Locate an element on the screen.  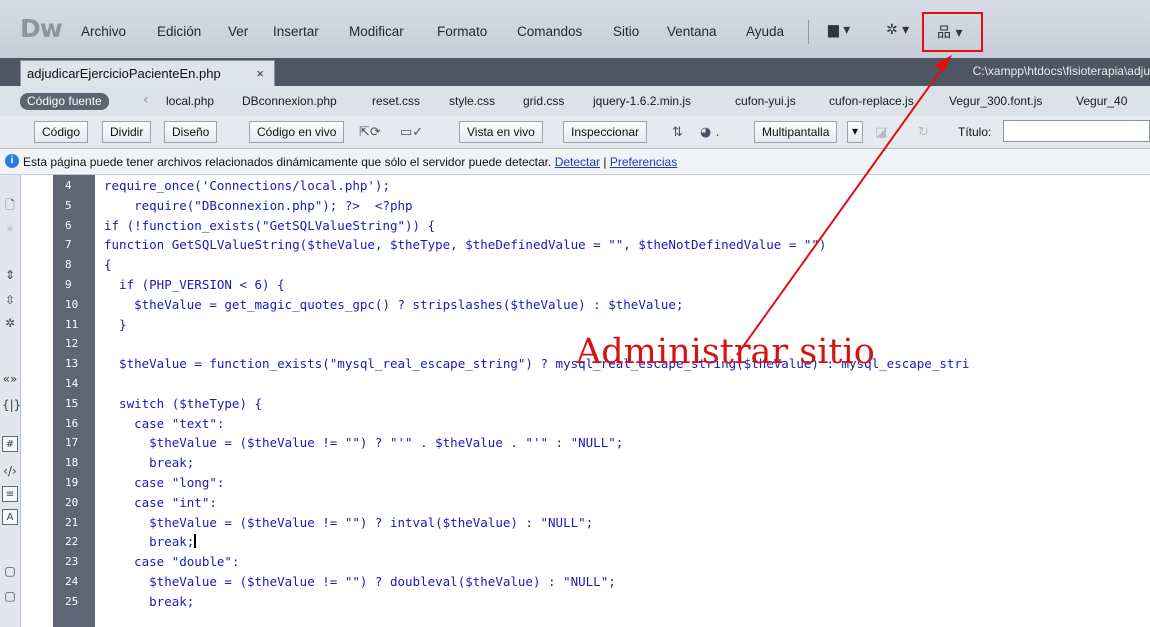
menu-sitio: Sitio is located at coordinates (626, 31).